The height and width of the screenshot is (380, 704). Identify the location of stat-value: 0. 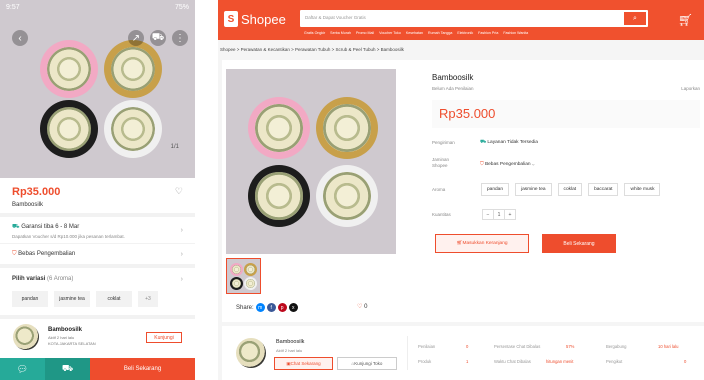
(467, 346).